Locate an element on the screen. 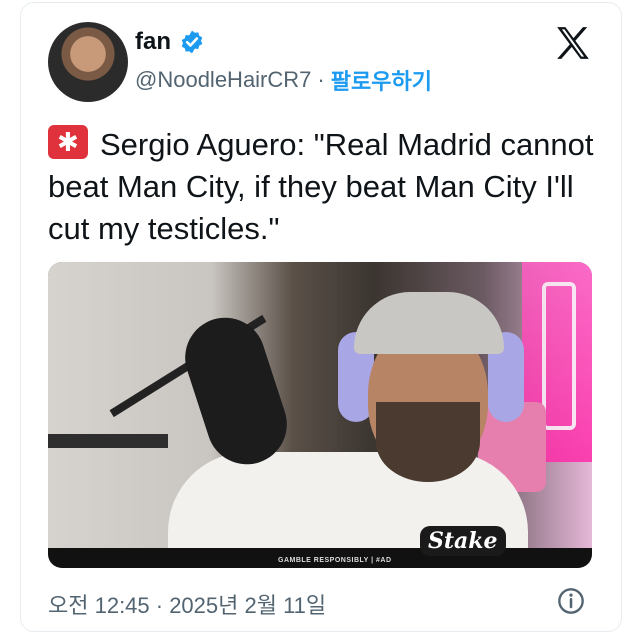 Image resolution: width=640 pixels, height=633 pixels. handle: @NoodleHairCR7 is located at coordinates (223, 80).